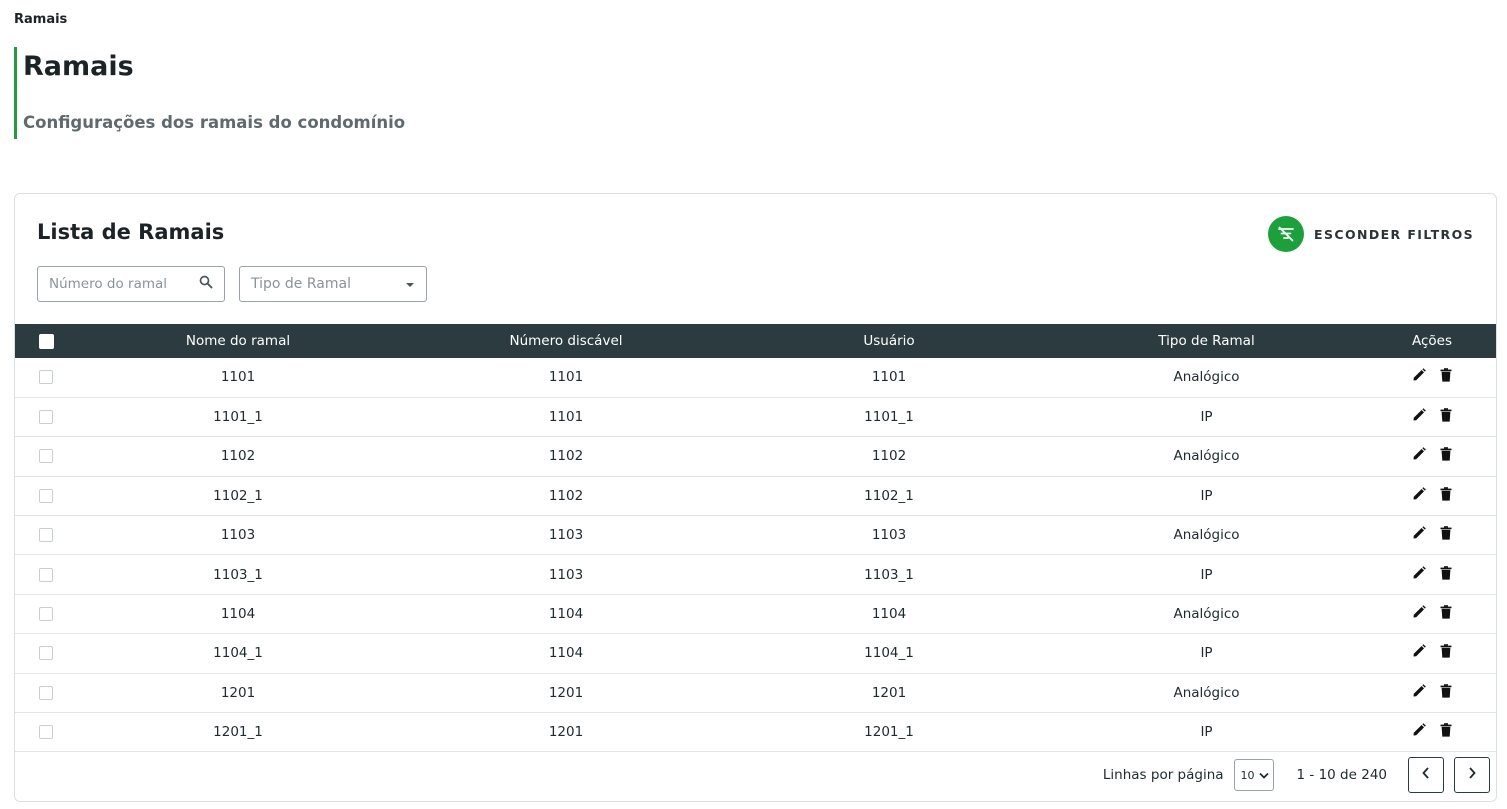 The width and height of the screenshot is (1507, 809). Describe the element at coordinates (1426, 775) in the screenshot. I see `previous-page-button` at that location.